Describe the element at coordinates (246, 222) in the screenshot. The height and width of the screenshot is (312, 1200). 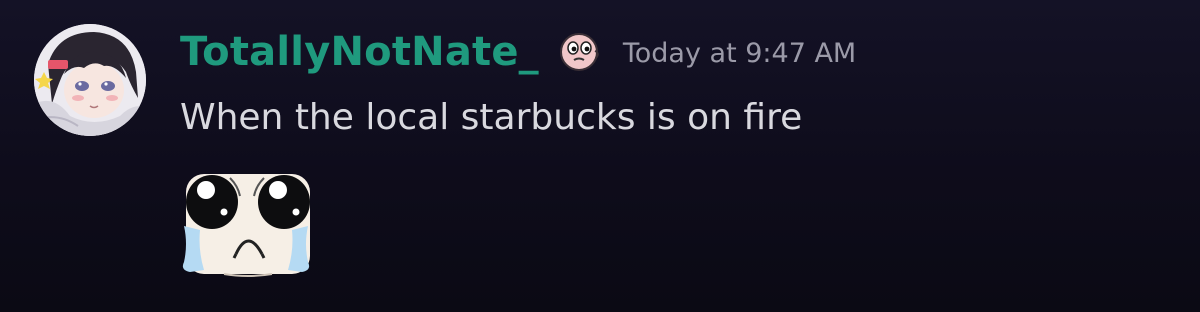
I see `crying-face-emoji` at that location.